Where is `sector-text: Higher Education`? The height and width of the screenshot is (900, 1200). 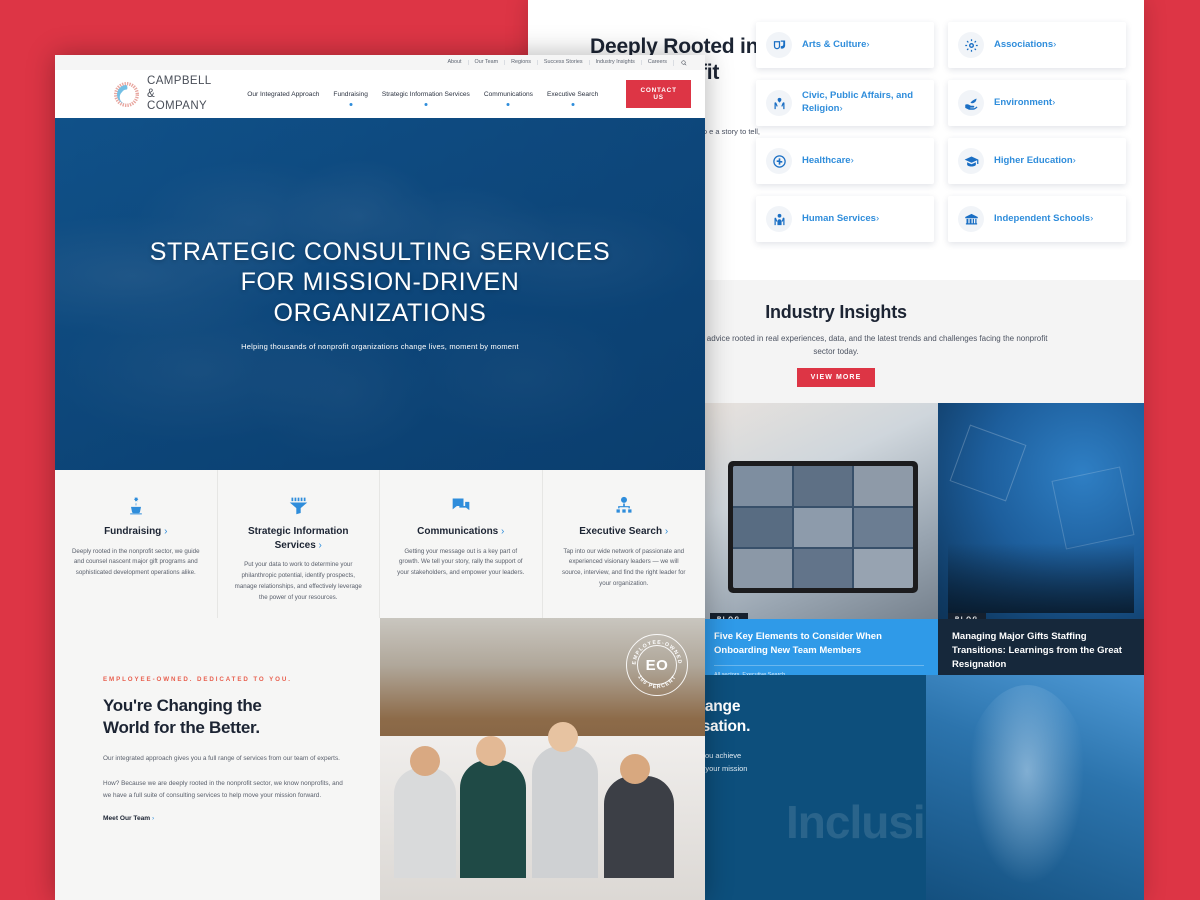
sector-text: Higher Education is located at coordinates (1033, 160).